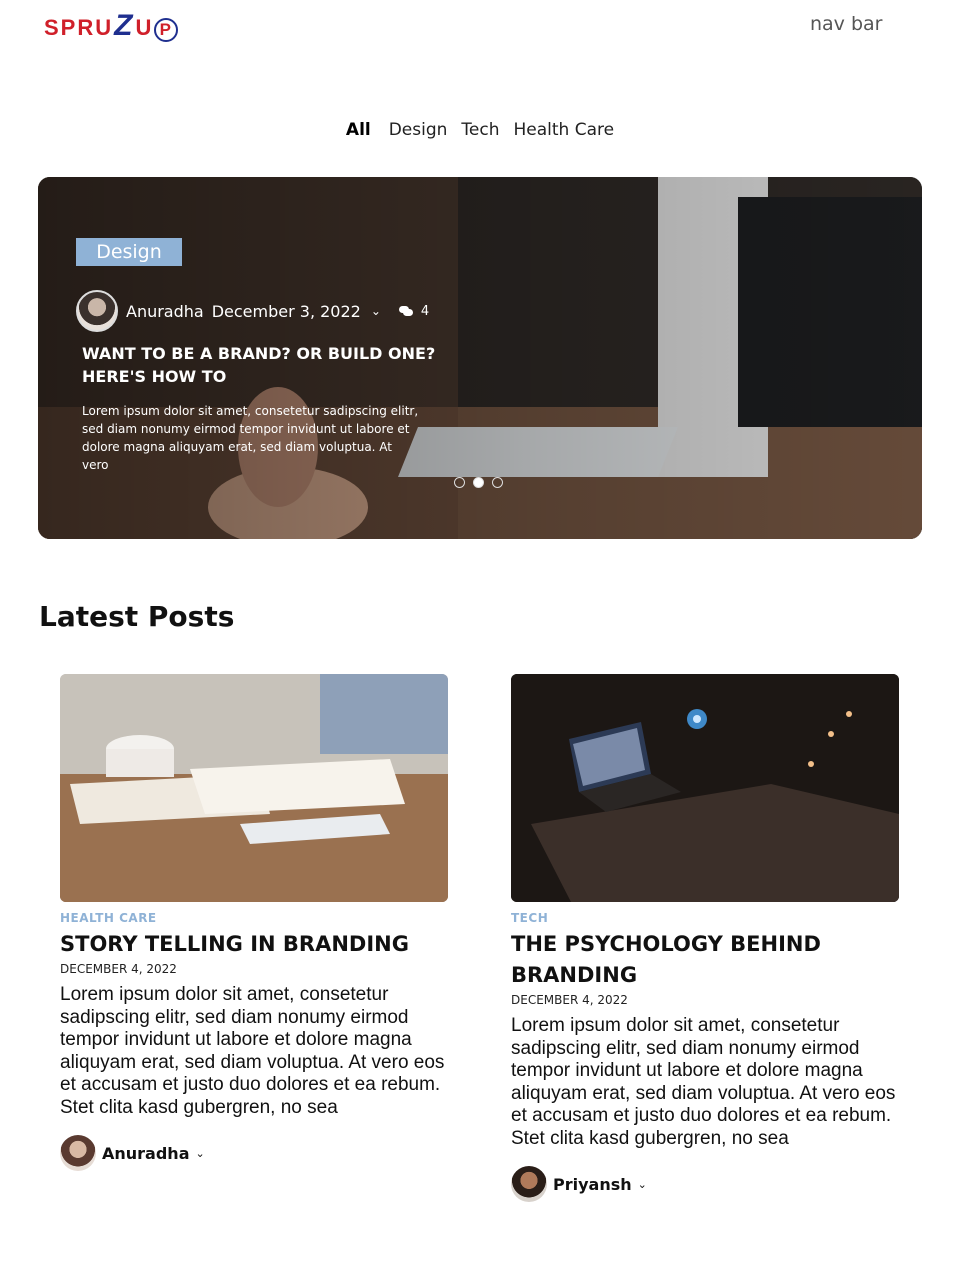  Describe the element at coordinates (137, 616) in the screenshot. I see `latest-posts-heading: Latest Posts` at that location.